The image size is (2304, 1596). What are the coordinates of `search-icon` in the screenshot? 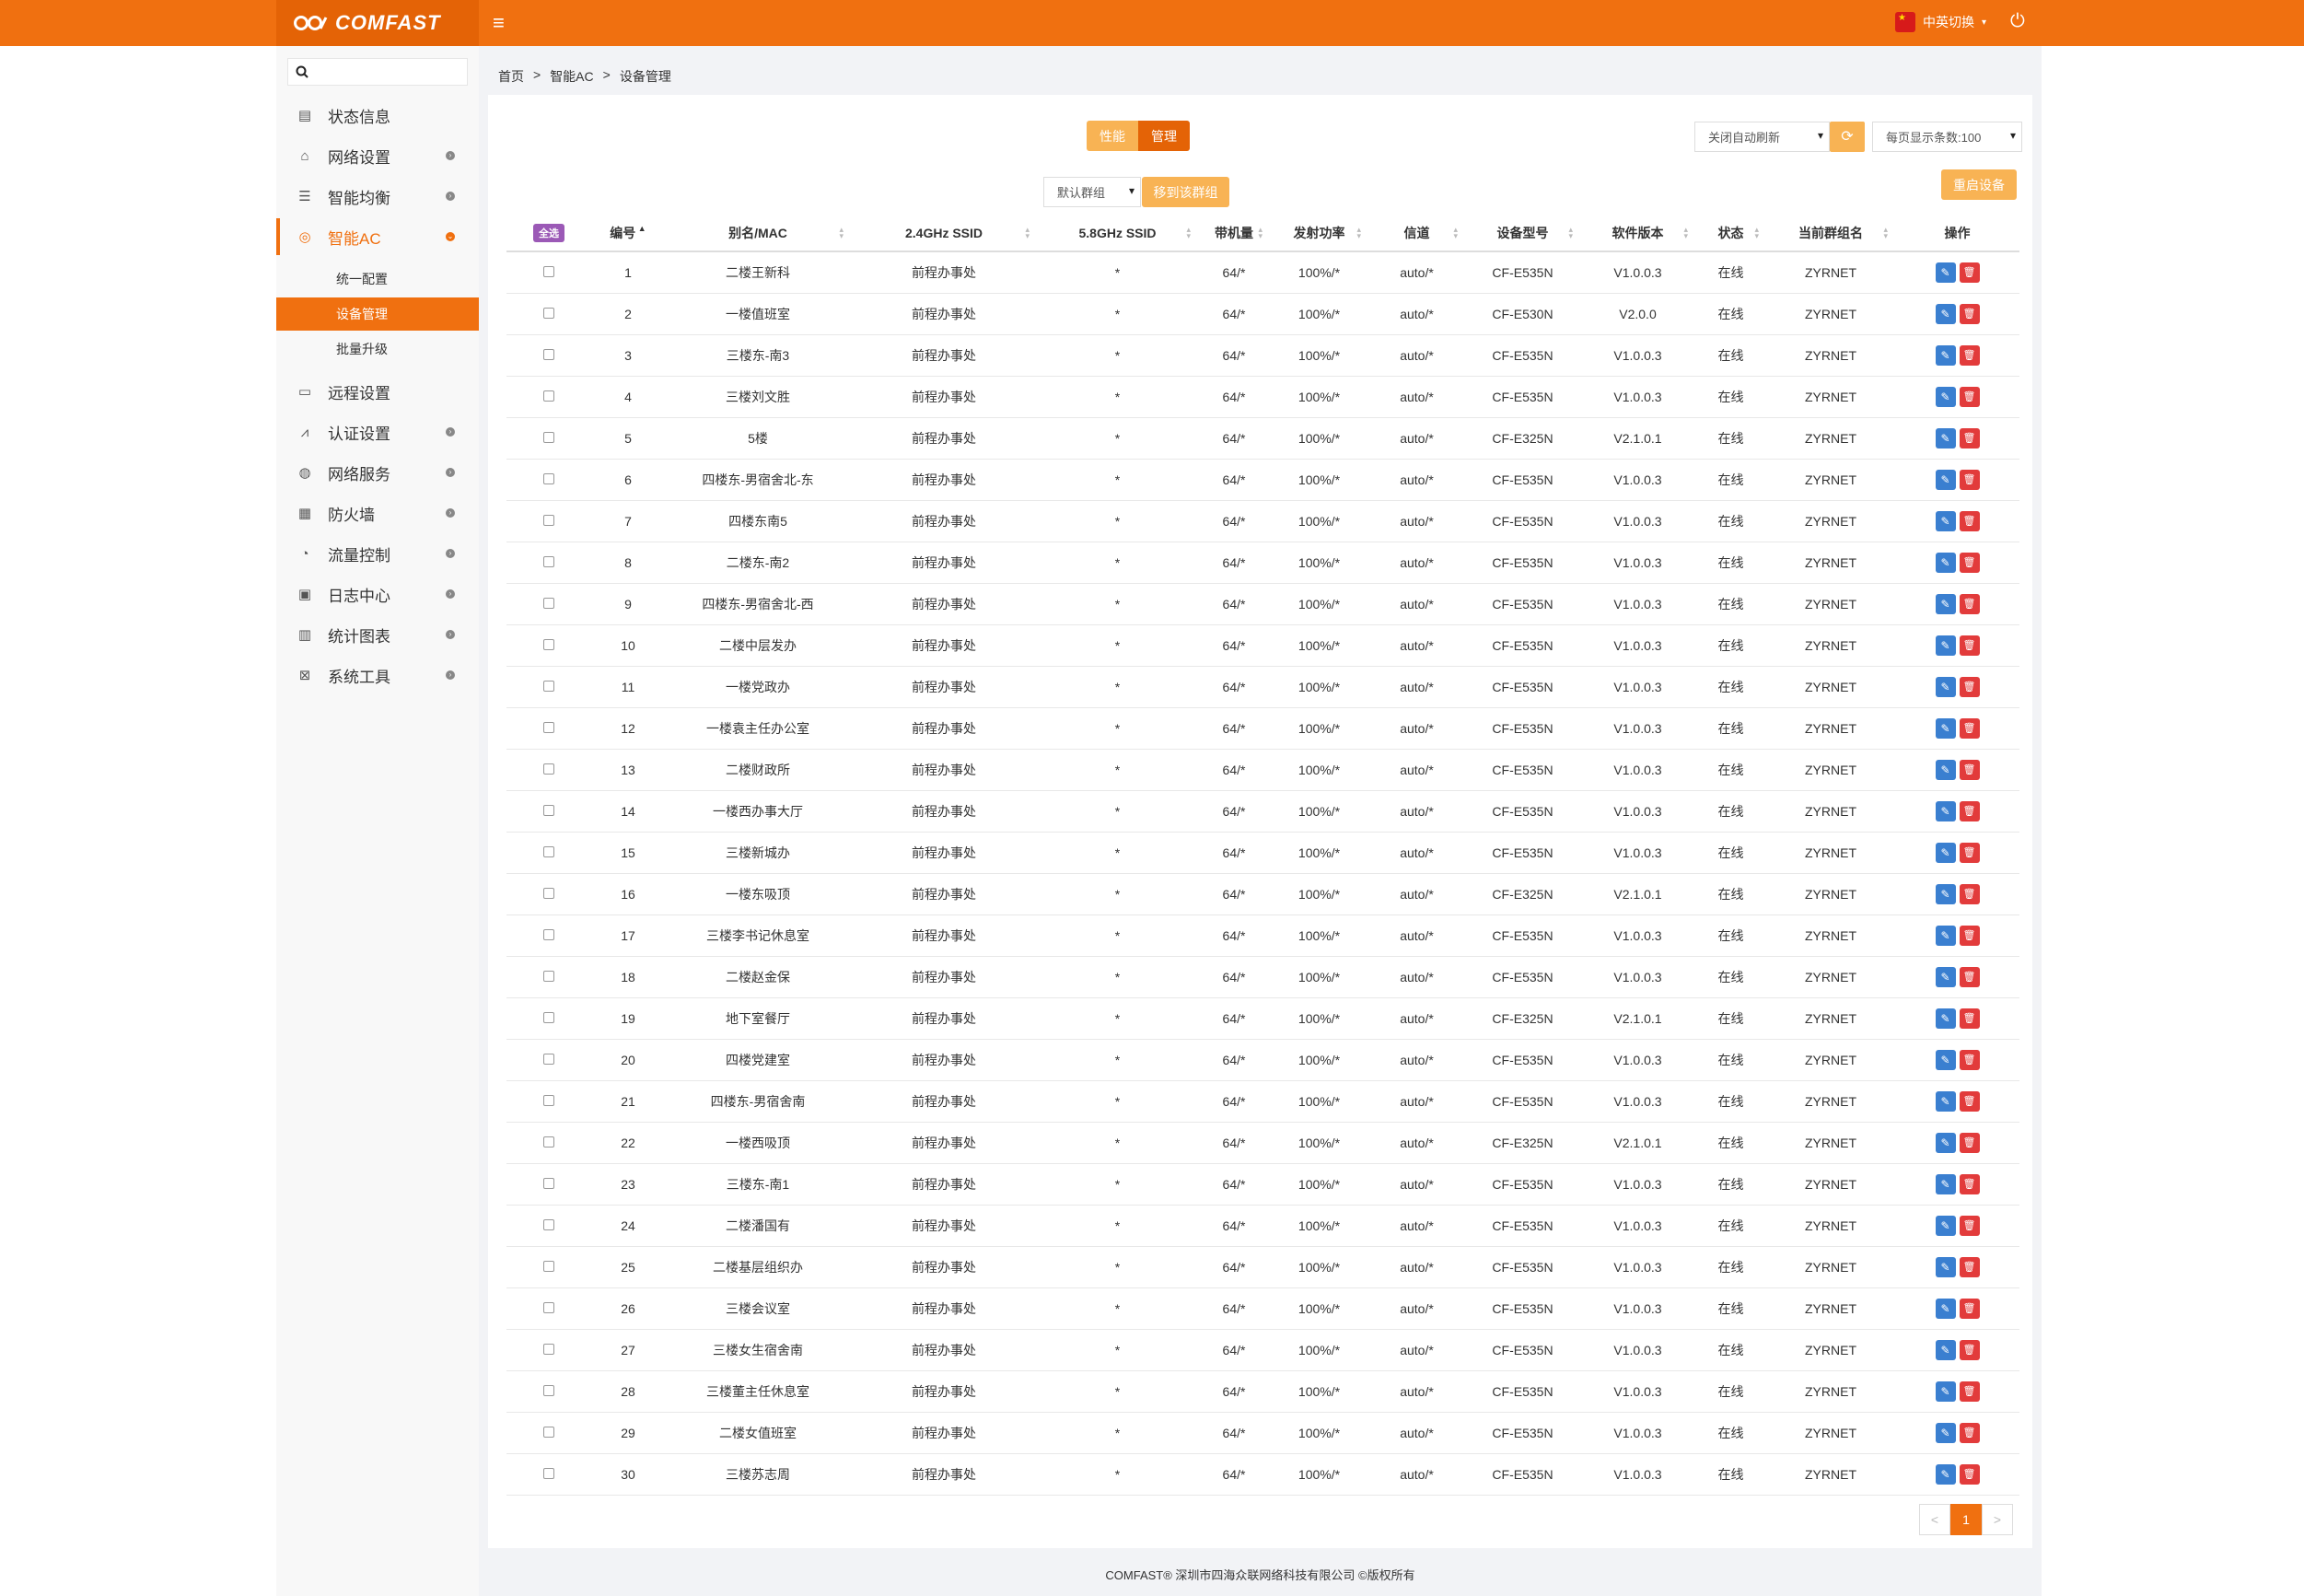 It's located at (302, 71).